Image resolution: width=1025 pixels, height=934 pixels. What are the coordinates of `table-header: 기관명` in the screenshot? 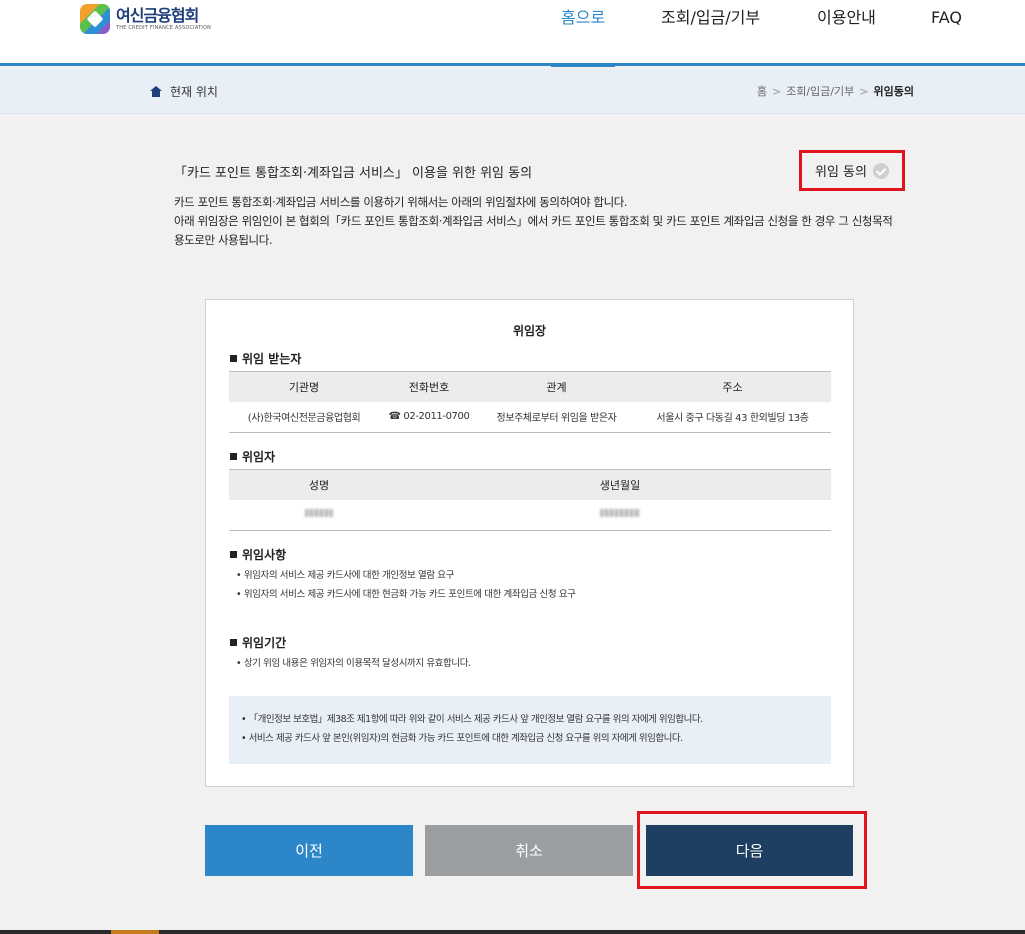 It's located at (304, 386).